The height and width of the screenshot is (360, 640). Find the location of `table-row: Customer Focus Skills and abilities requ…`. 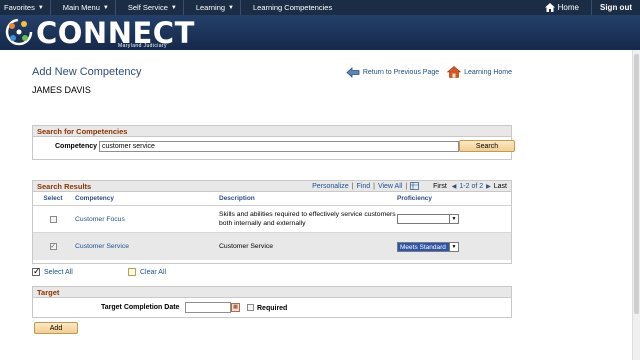

table-row: Customer Focus Skills and abilities requ… is located at coordinates (272, 219).